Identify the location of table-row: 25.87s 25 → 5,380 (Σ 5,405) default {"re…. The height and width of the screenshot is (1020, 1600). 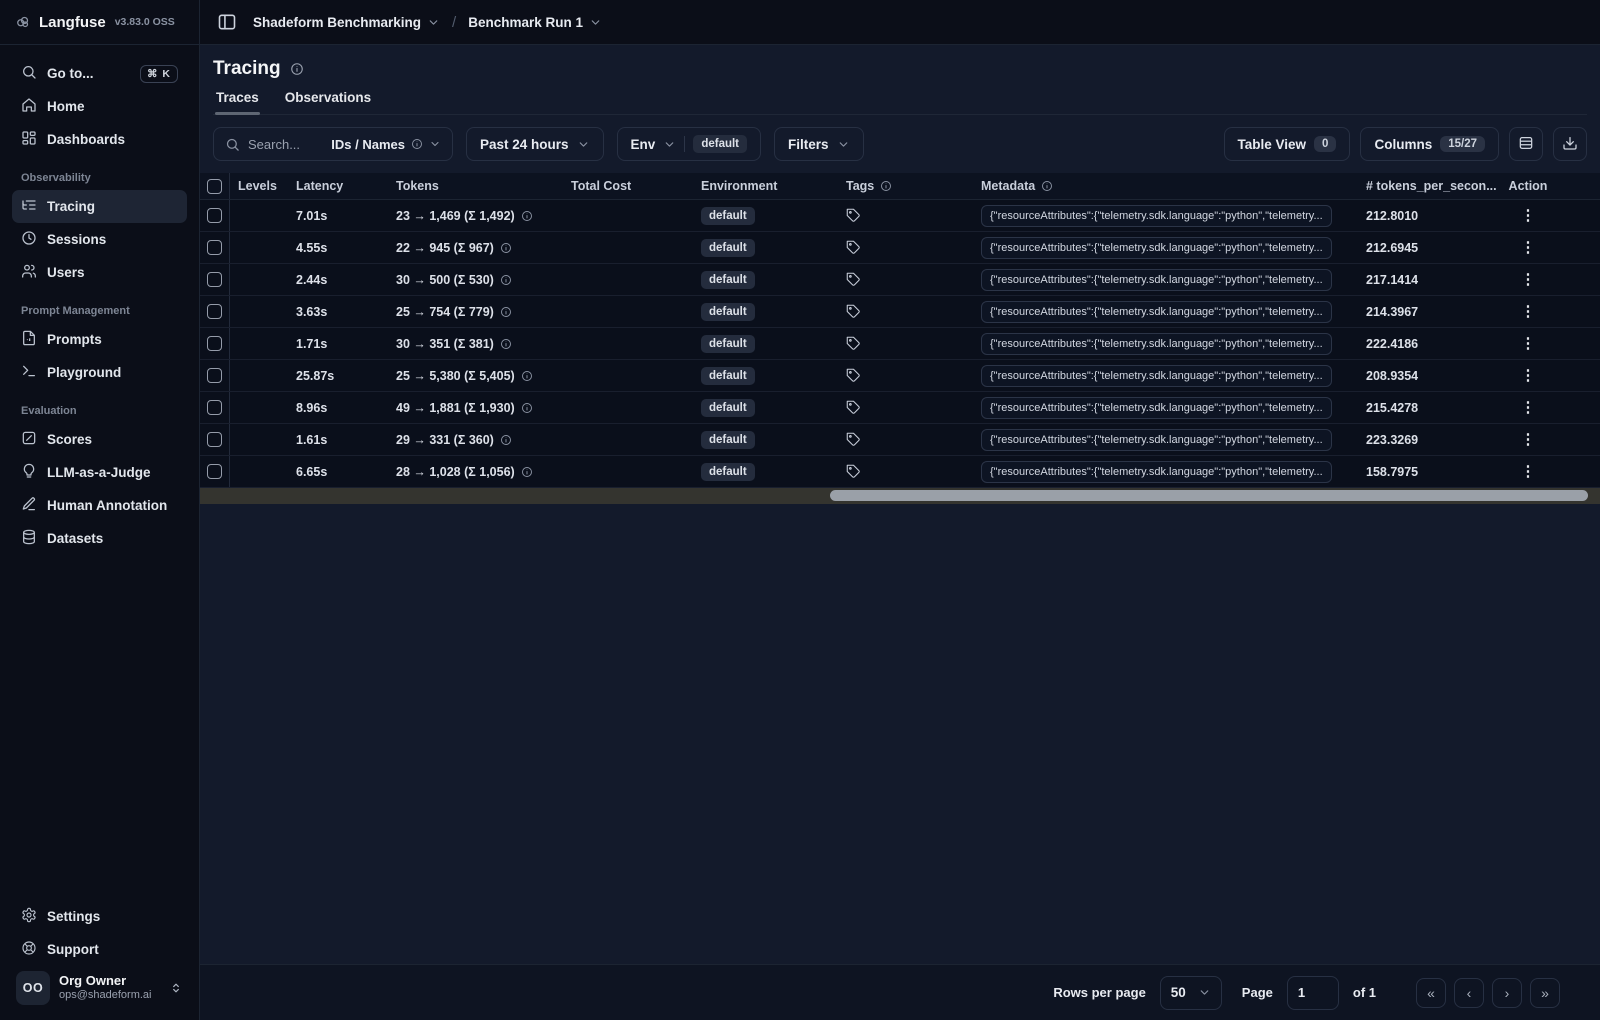
(900, 376).